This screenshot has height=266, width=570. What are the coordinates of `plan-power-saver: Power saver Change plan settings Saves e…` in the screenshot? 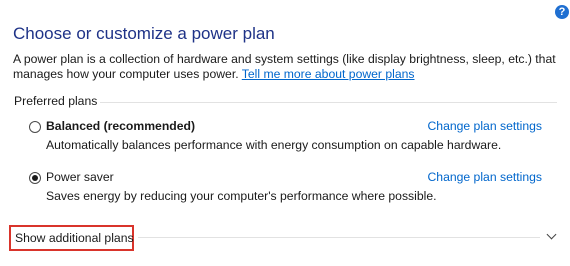 It's located at (285, 186).